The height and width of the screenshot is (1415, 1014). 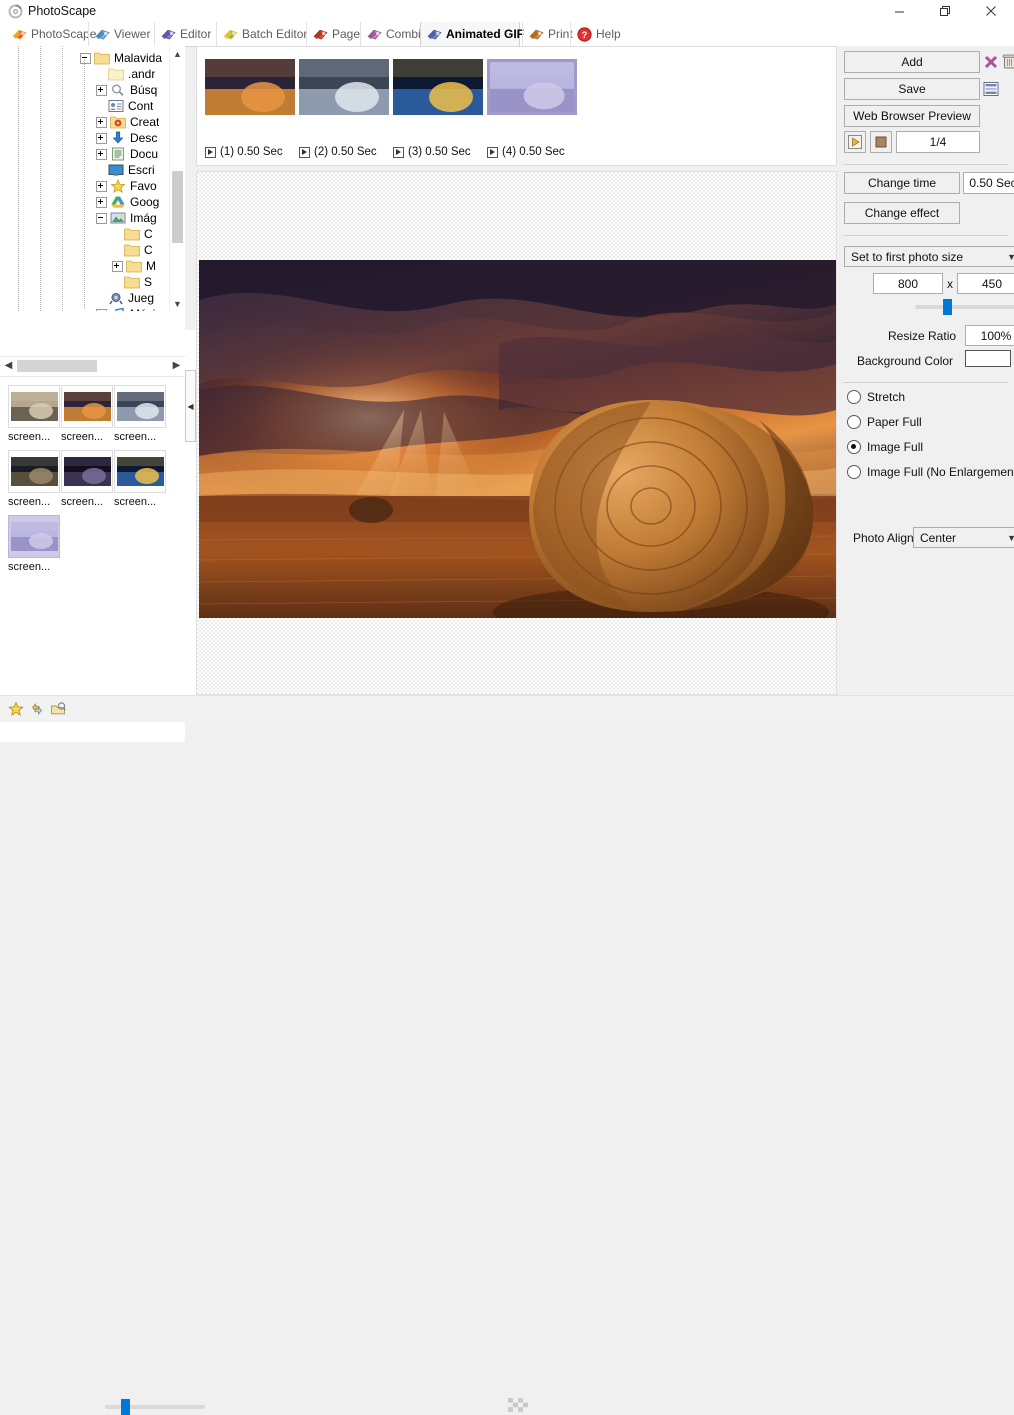 I want to click on thumbnail-size-slider, so click(x=155, y=1407).